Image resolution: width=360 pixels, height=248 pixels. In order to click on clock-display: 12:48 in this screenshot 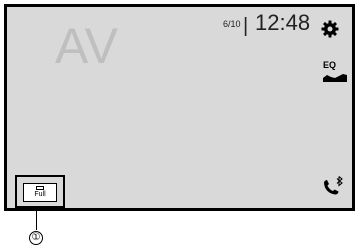, I will do `click(283, 22)`.